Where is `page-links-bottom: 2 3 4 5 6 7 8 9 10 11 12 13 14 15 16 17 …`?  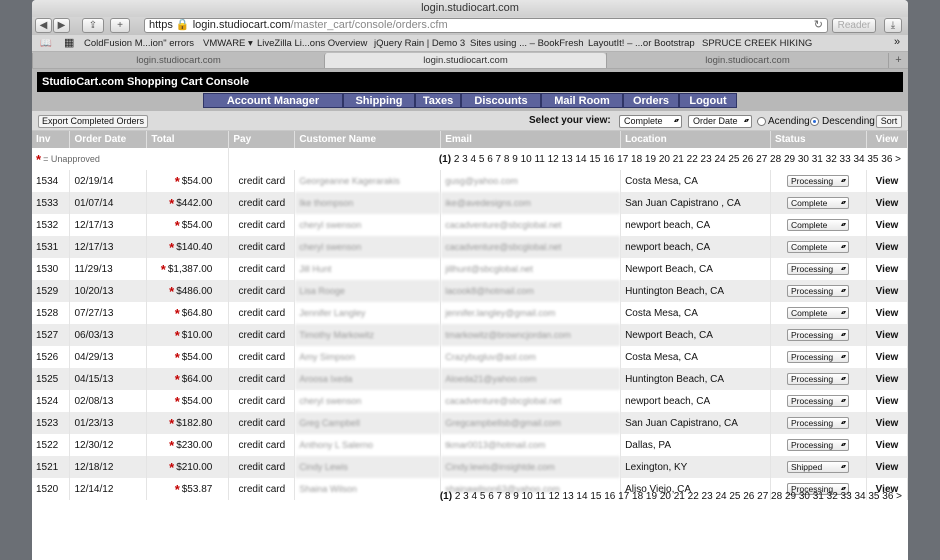
page-links-bottom: 2 3 4 5 6 7 8 9 10 11 12 13 14 15 16 17 … is located at coordinates (678, 496).